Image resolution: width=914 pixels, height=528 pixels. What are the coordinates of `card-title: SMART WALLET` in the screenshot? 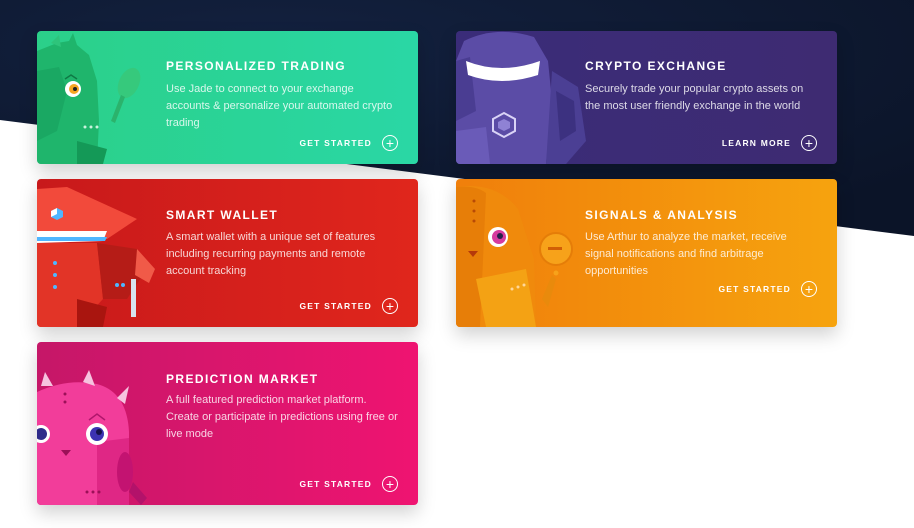 It's located at (222, 215).